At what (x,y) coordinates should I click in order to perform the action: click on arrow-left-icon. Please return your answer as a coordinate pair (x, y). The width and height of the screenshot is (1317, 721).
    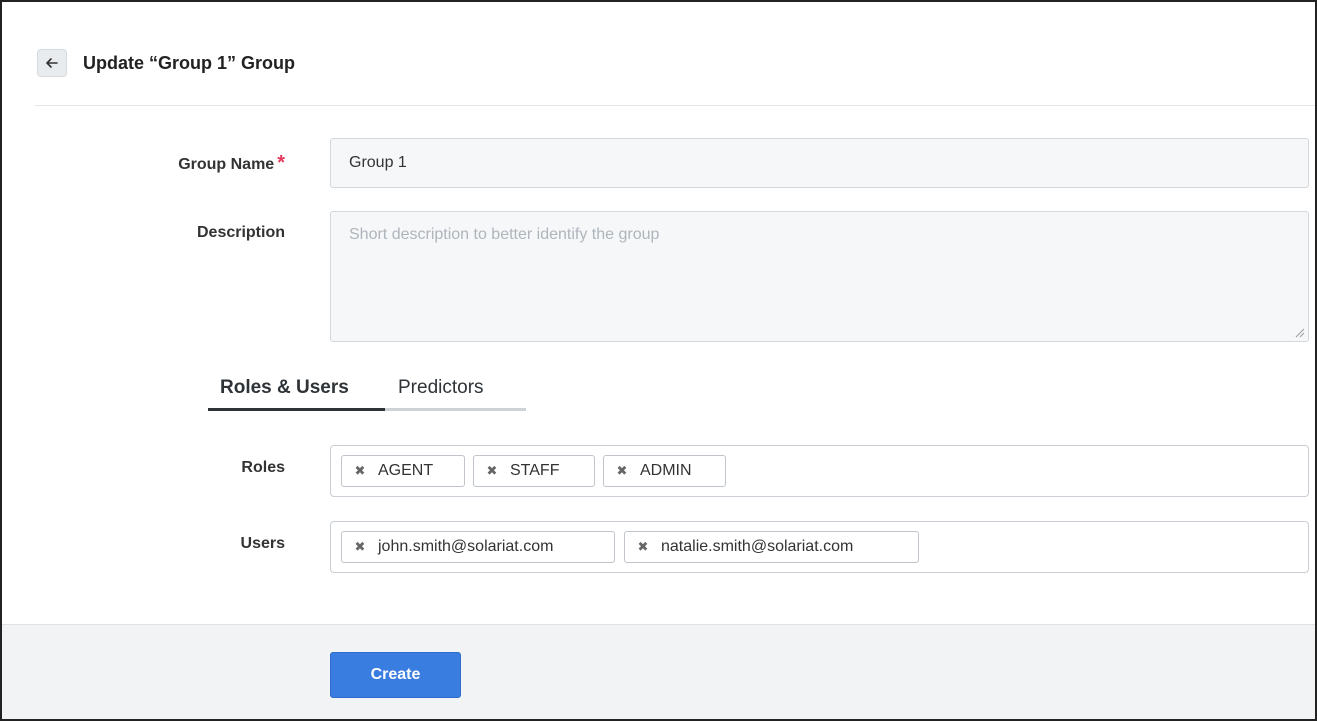
    Looking at the image, I should click on (52, 63).